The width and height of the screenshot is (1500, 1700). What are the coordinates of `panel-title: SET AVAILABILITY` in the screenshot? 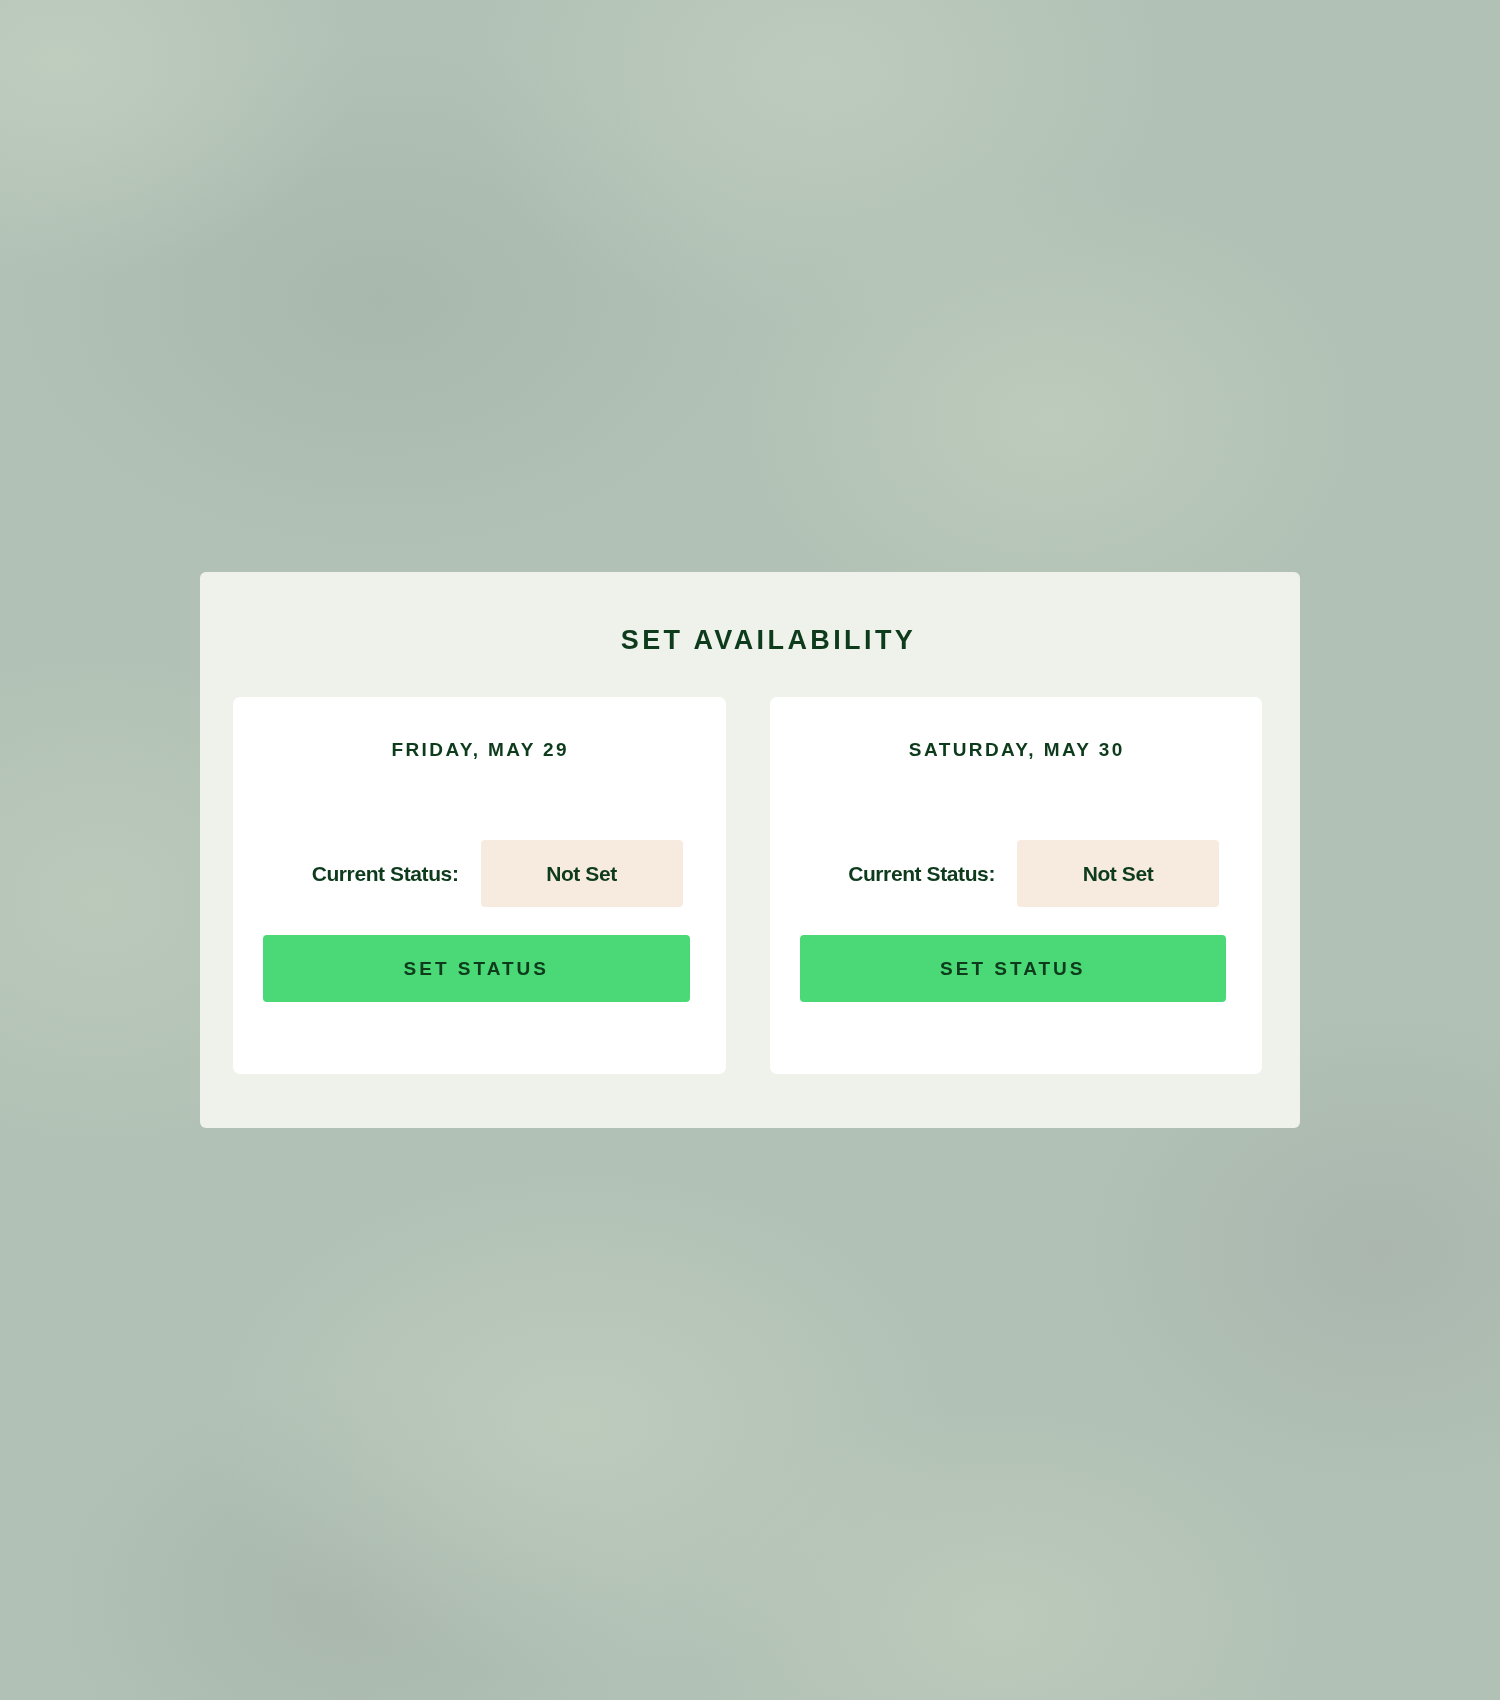 It's located at (768, 640).